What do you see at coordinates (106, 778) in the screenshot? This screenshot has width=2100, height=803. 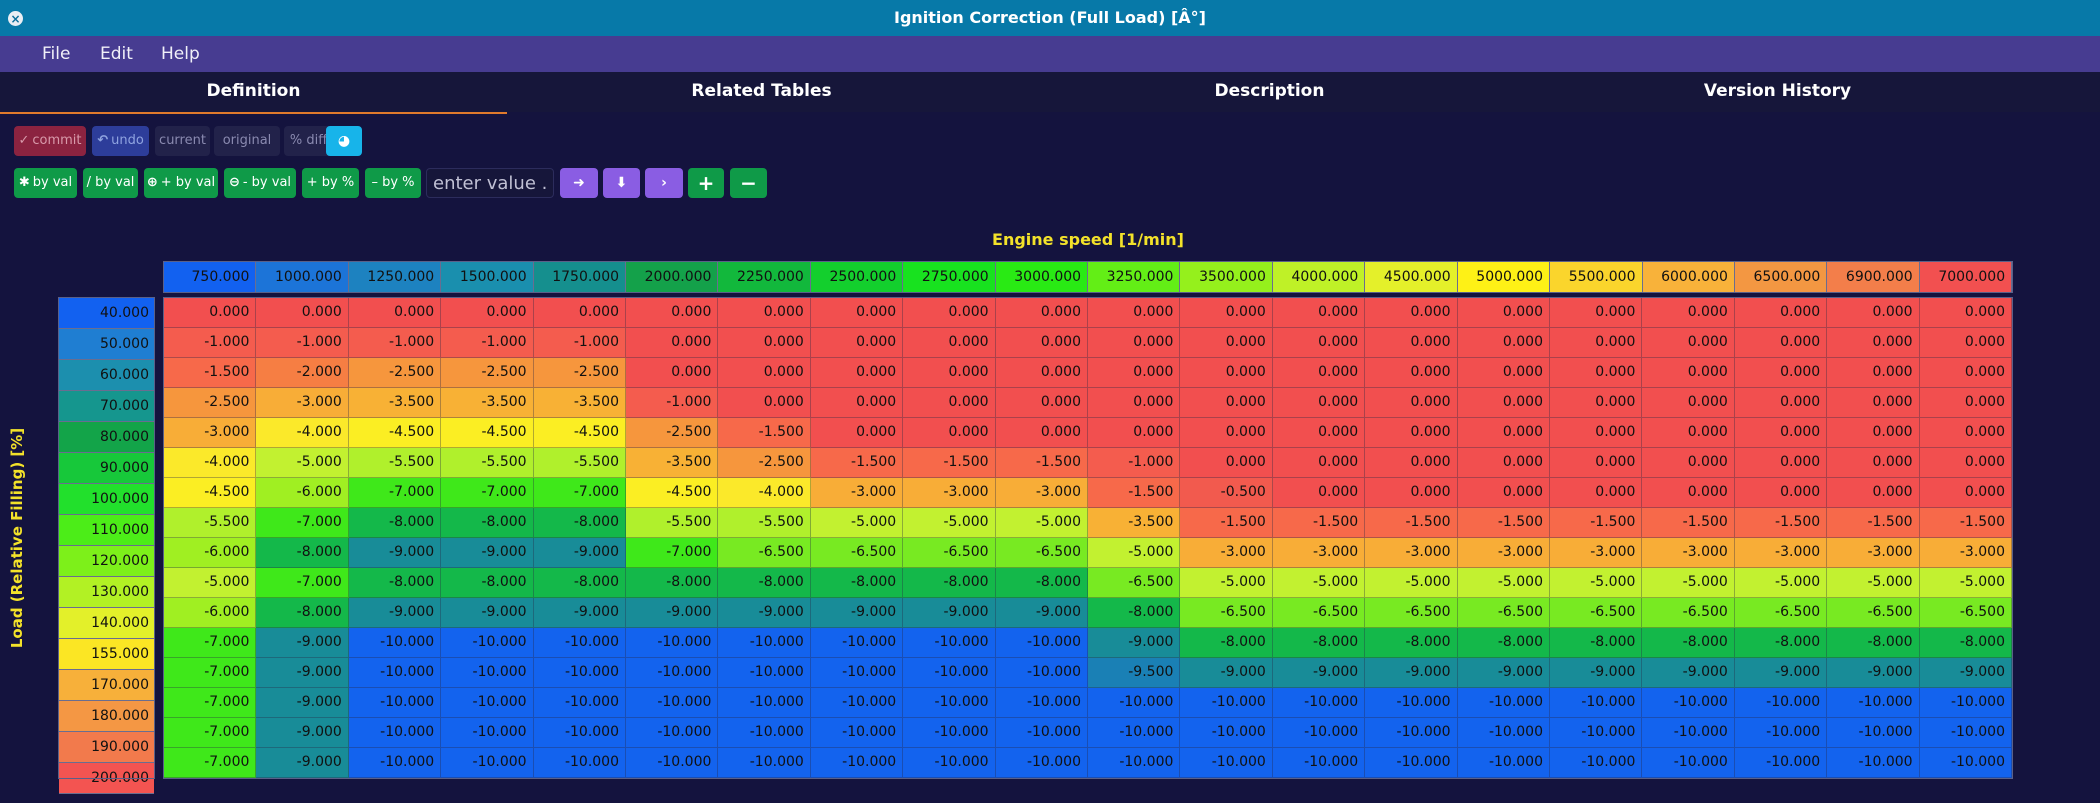 I see `y-axis-cell: 200.000` at bounding box center [106, 778].